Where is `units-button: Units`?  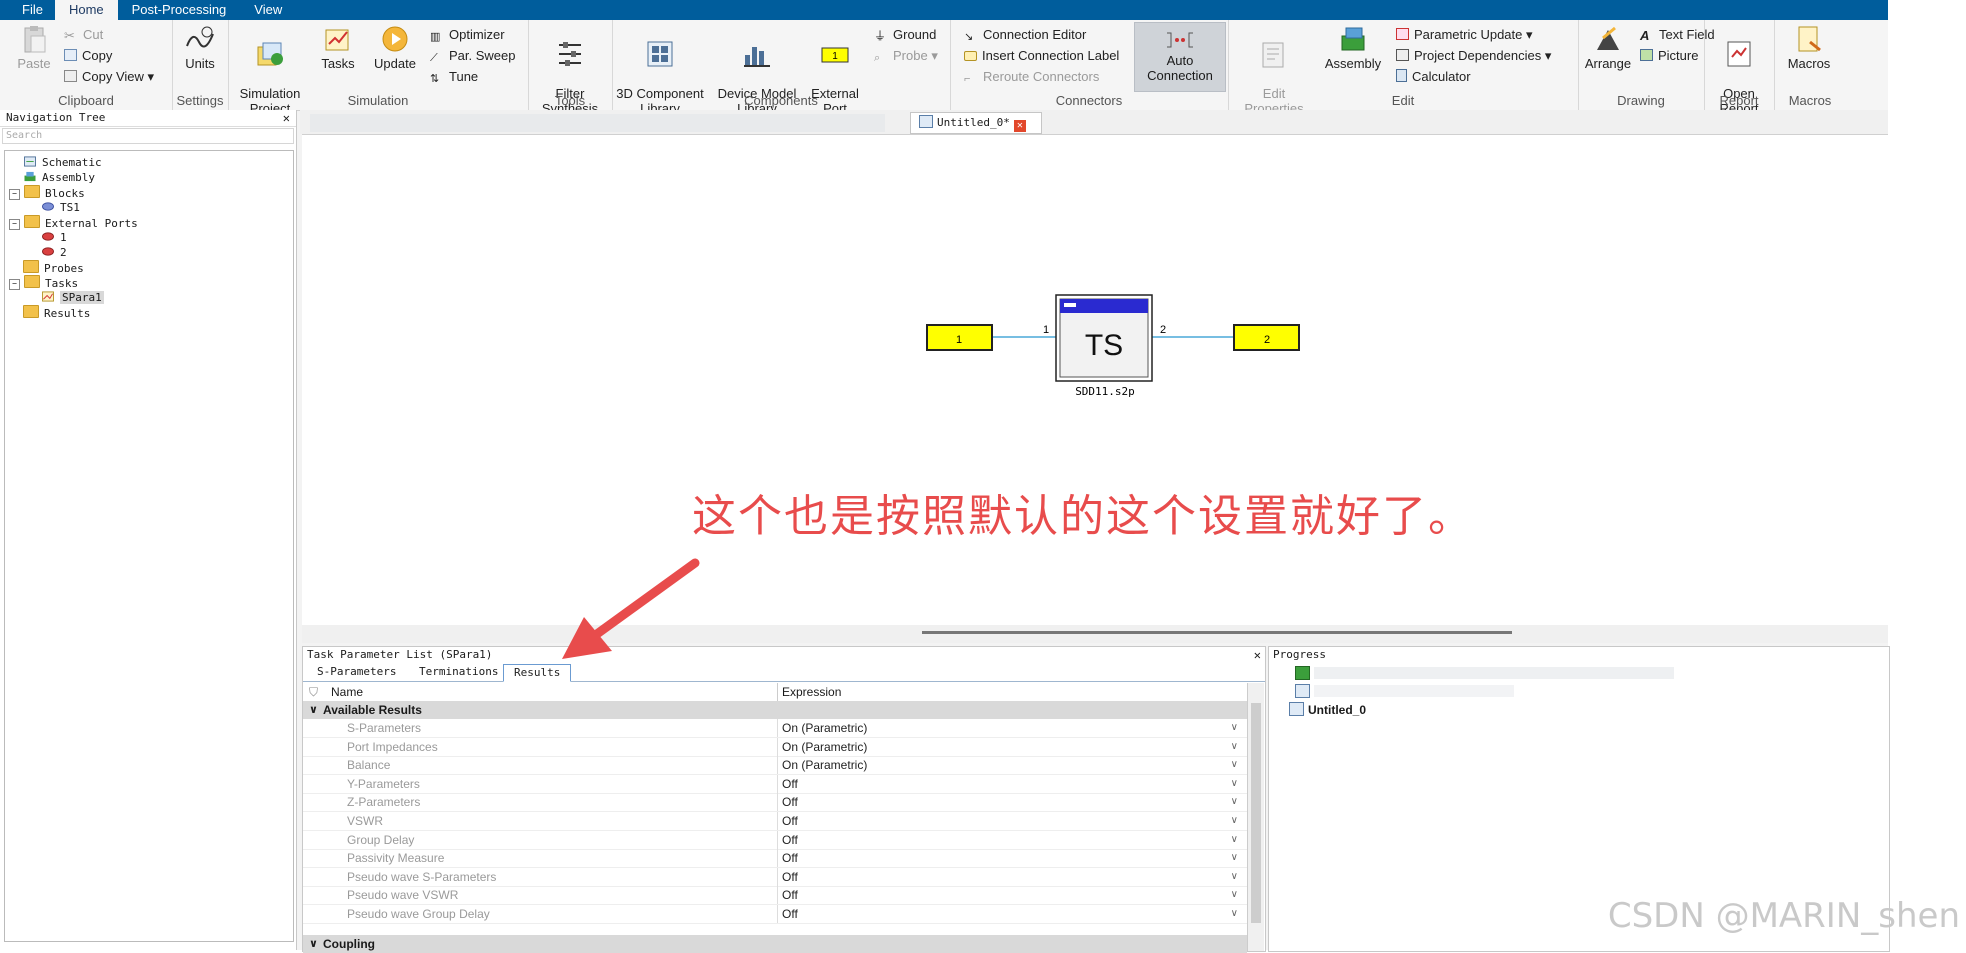
units-button: Units is located at coordinates (200, 47).